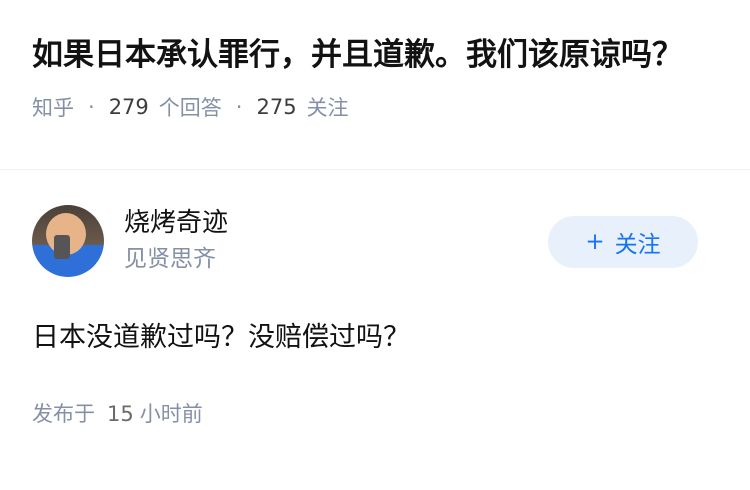  I want to click on followers-label: 关注, so click(327, 108).